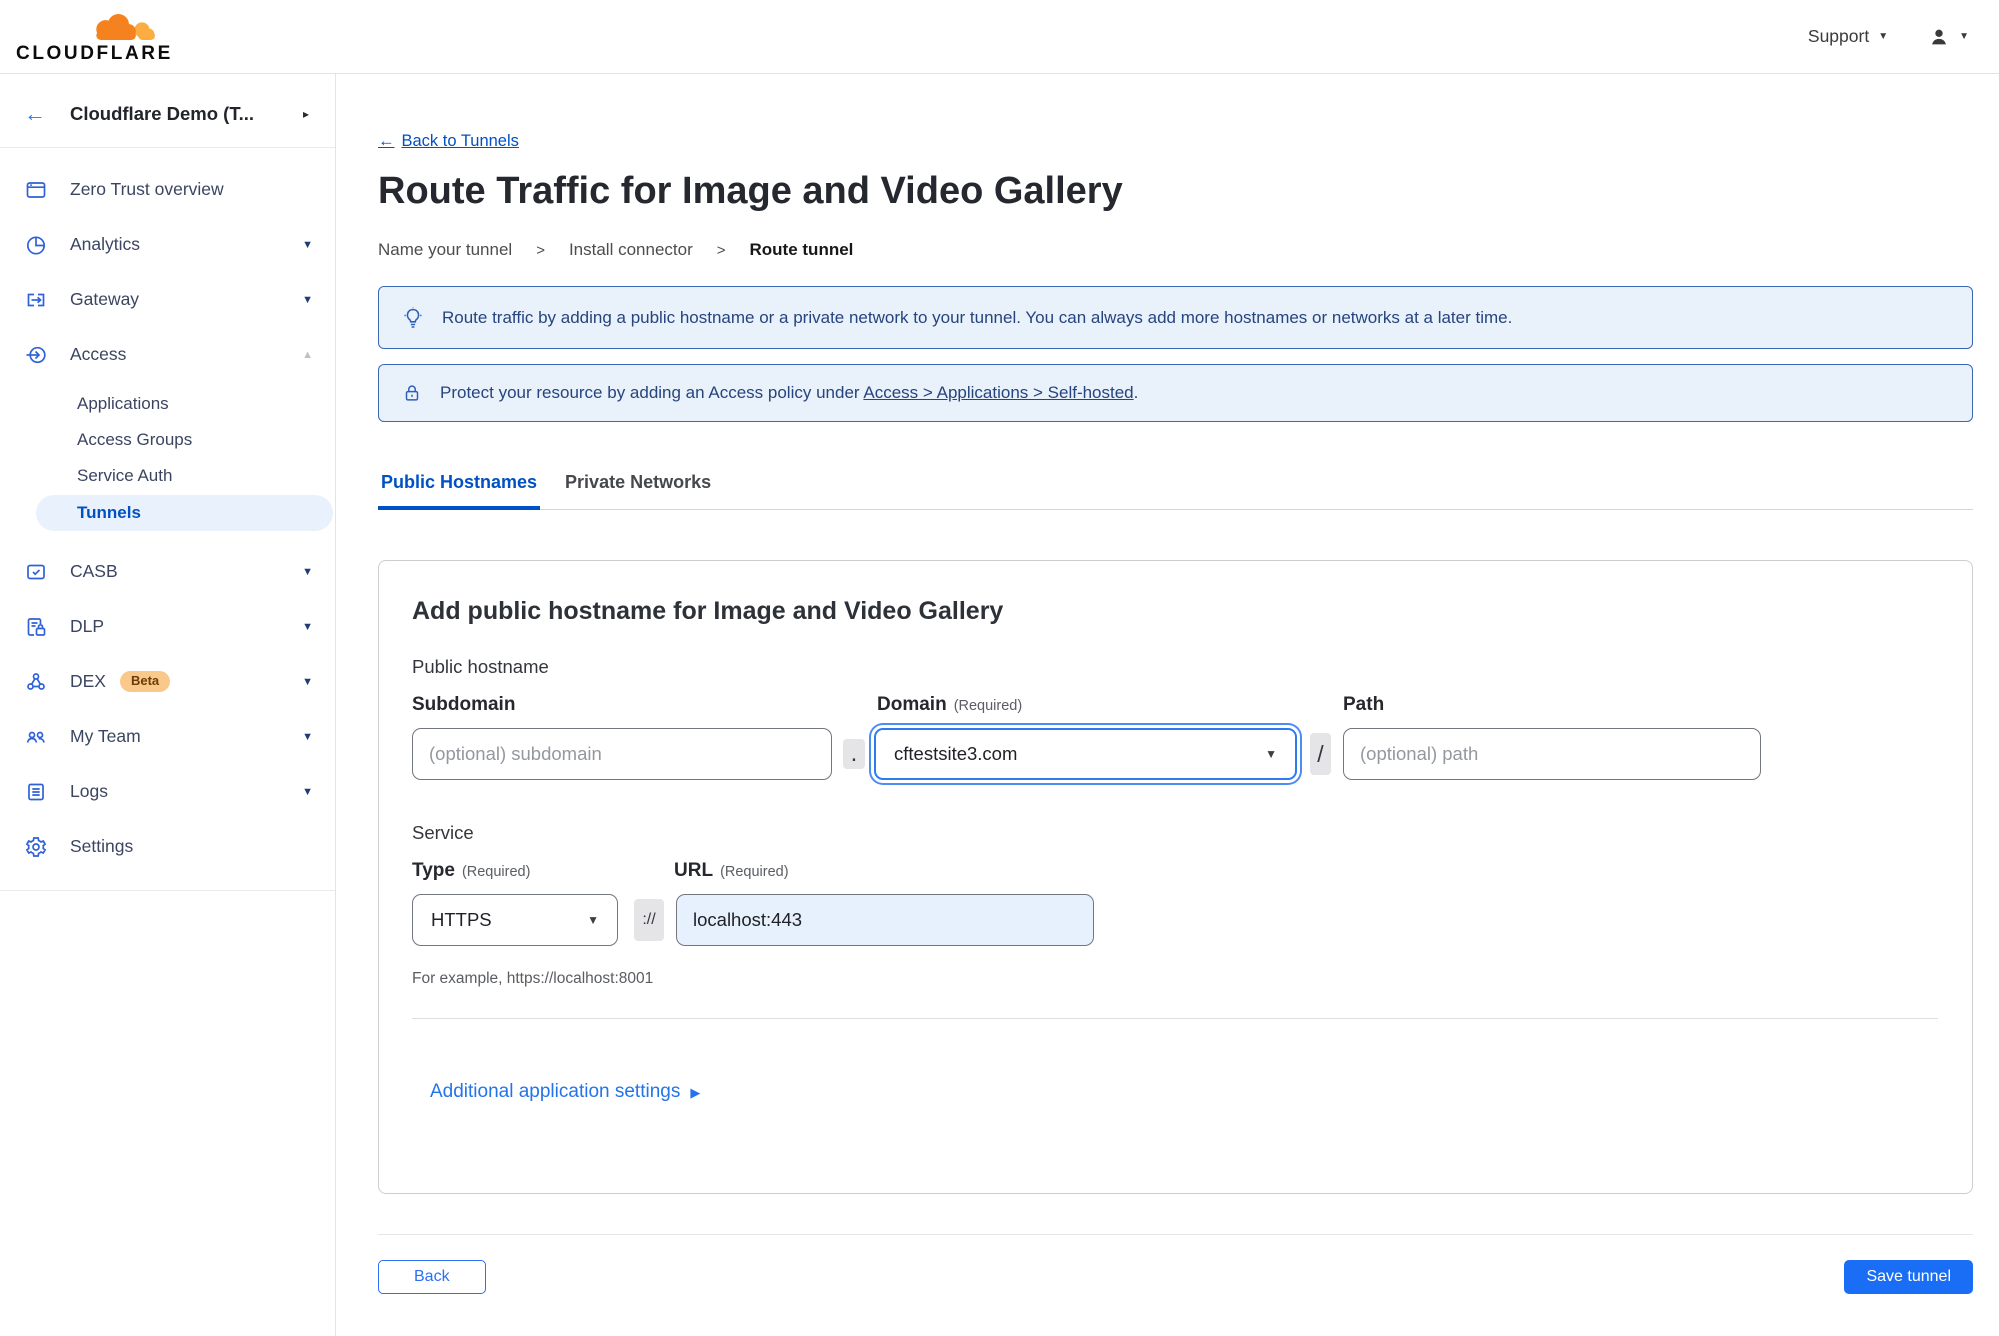 The image size is (1999, 1336). I want to click on url-example-text: For example, https://localhost:8001, so click(533, 978).